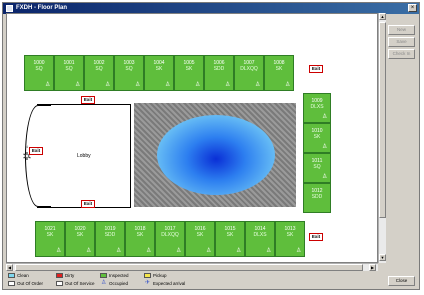 The image size is (424, 295). Describe the element at coordinates (39, 73) in the screenshot. I see `room-1000: 1000 SQ ♙` at that location.